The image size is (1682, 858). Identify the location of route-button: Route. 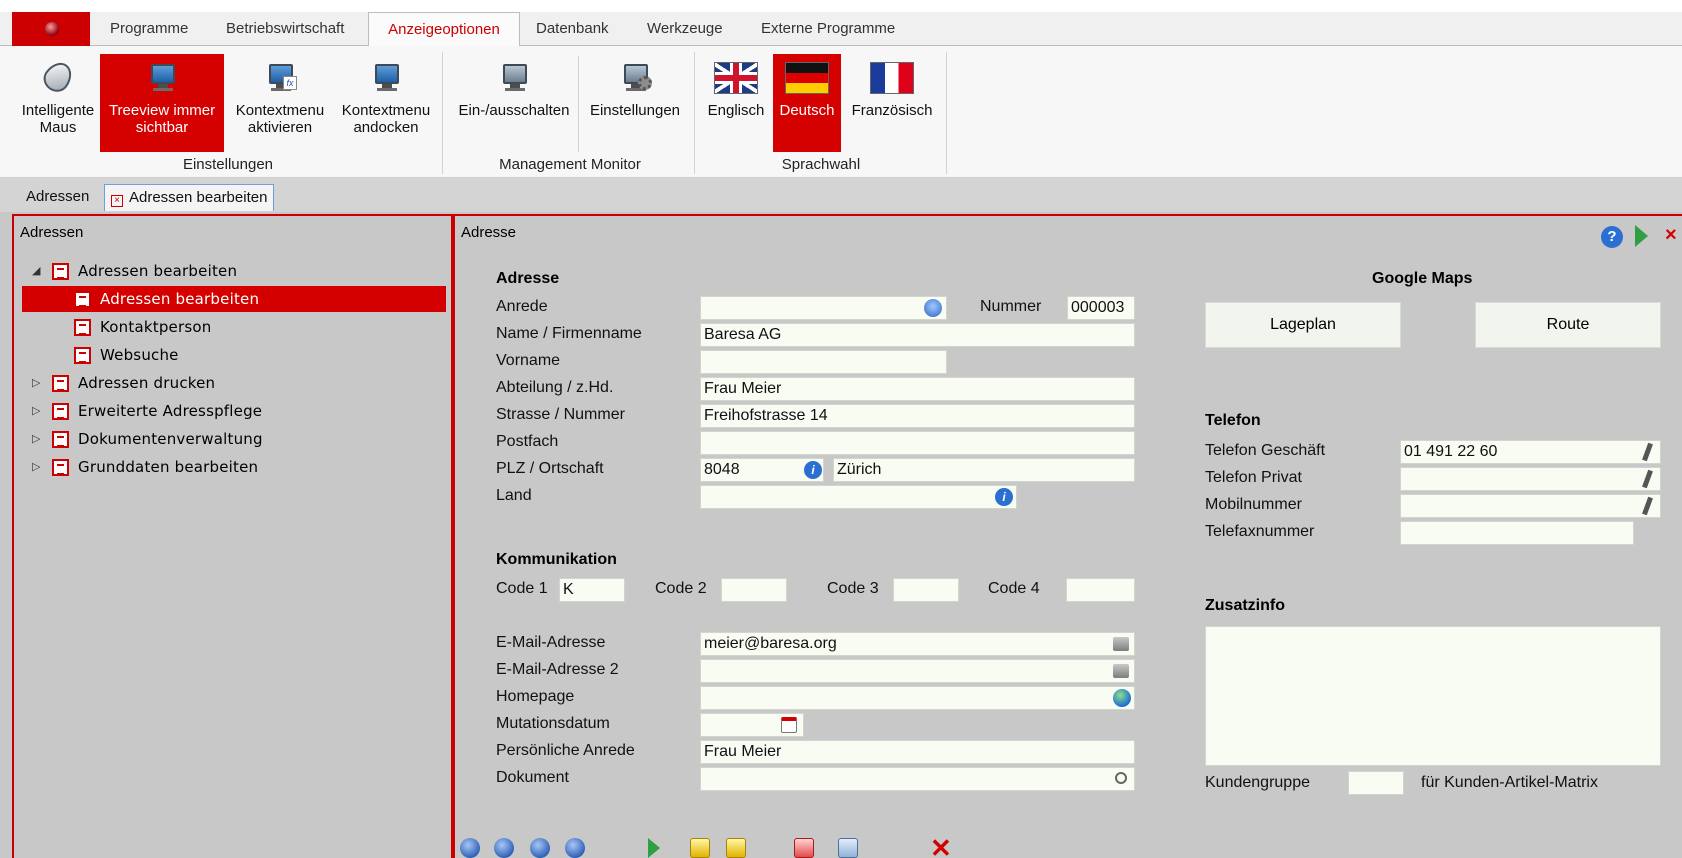
(1568, 325).